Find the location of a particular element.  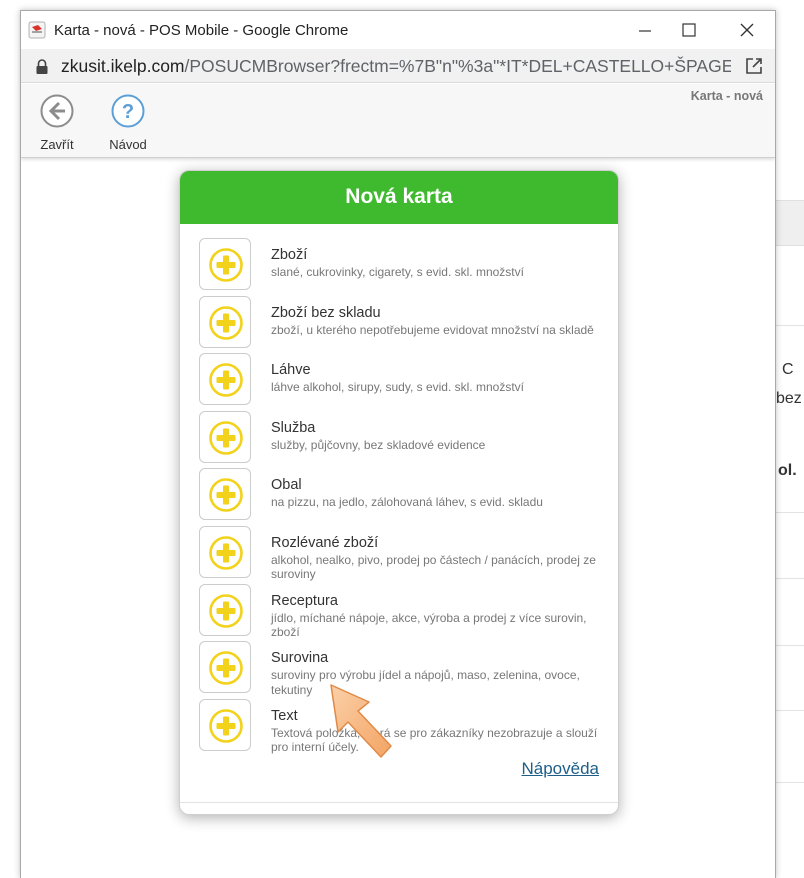

card-type-name: Obal is located at coordinates (286, 485).